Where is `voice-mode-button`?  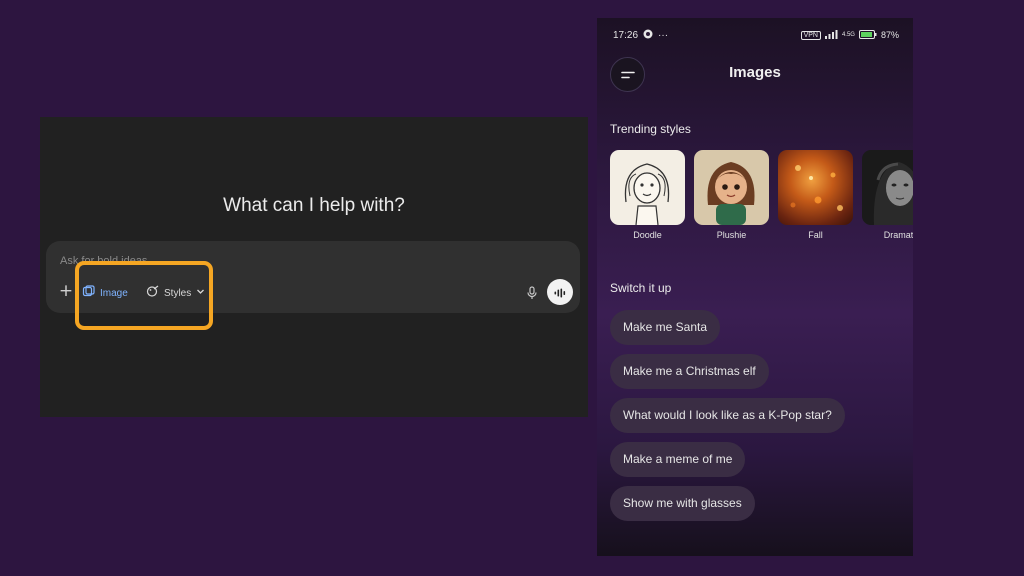
voice-mode-button is located at coordinates (560, 292).